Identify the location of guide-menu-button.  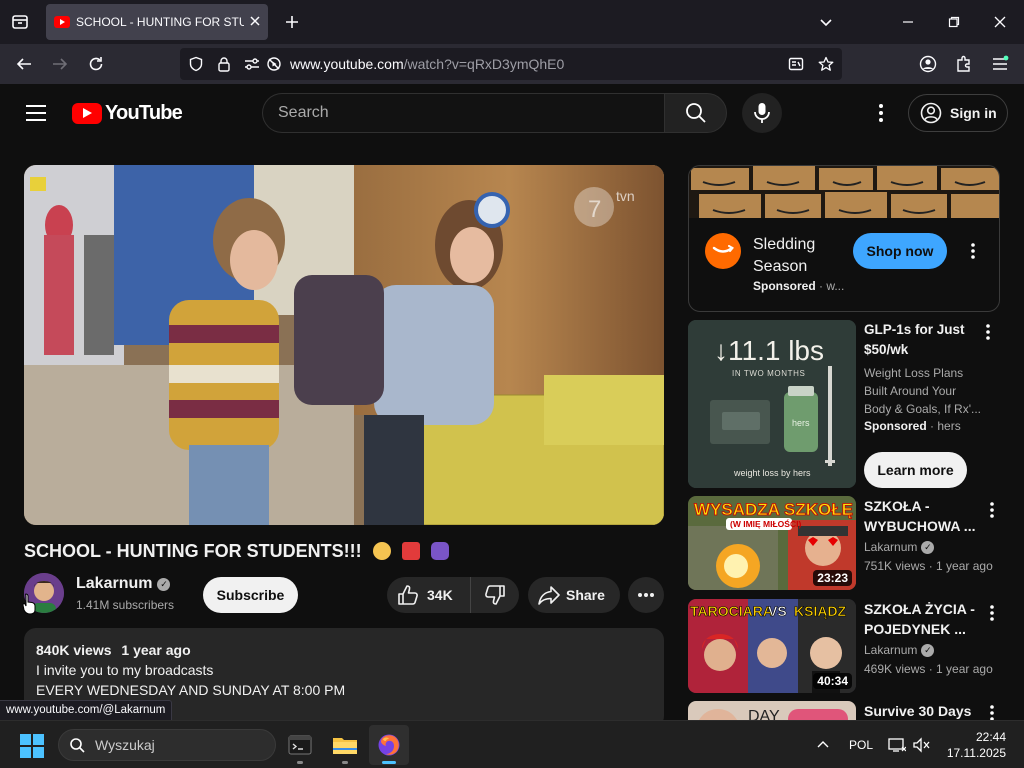
(36, 113).